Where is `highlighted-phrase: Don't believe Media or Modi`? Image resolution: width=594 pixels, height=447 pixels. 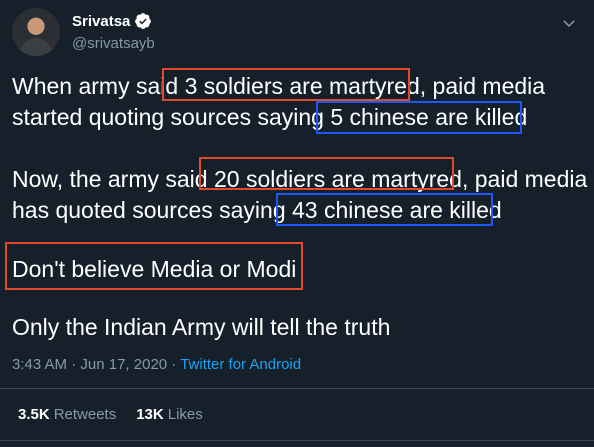
highlighted-phrase: Don't believe Media or Modi is located at coordinates (154, 269).